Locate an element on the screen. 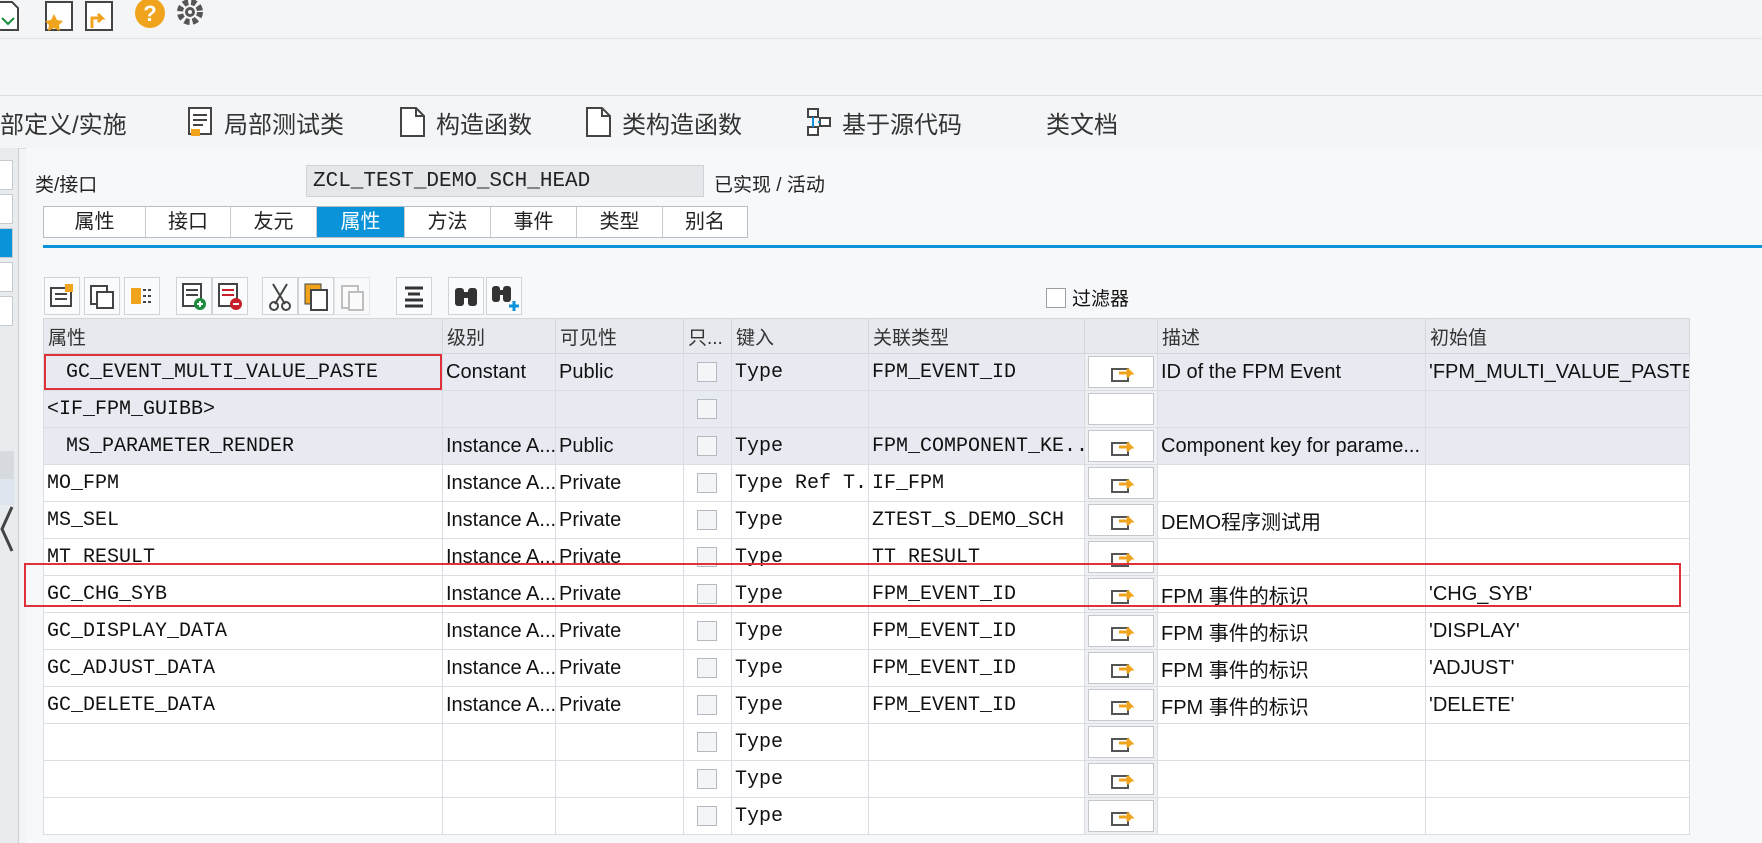 Image resolution: width=1762 pixels, height=843 pixels. column-header-level: 级别 is located at coordinates (499, 336).